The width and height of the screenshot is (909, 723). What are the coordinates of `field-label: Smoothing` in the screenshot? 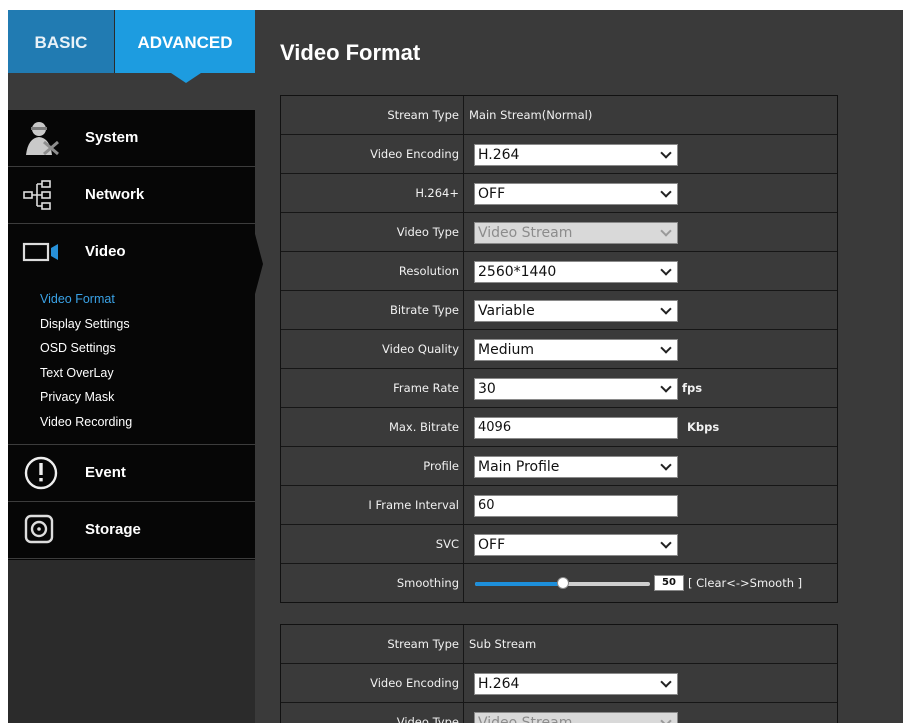 It's located at (372, 583).